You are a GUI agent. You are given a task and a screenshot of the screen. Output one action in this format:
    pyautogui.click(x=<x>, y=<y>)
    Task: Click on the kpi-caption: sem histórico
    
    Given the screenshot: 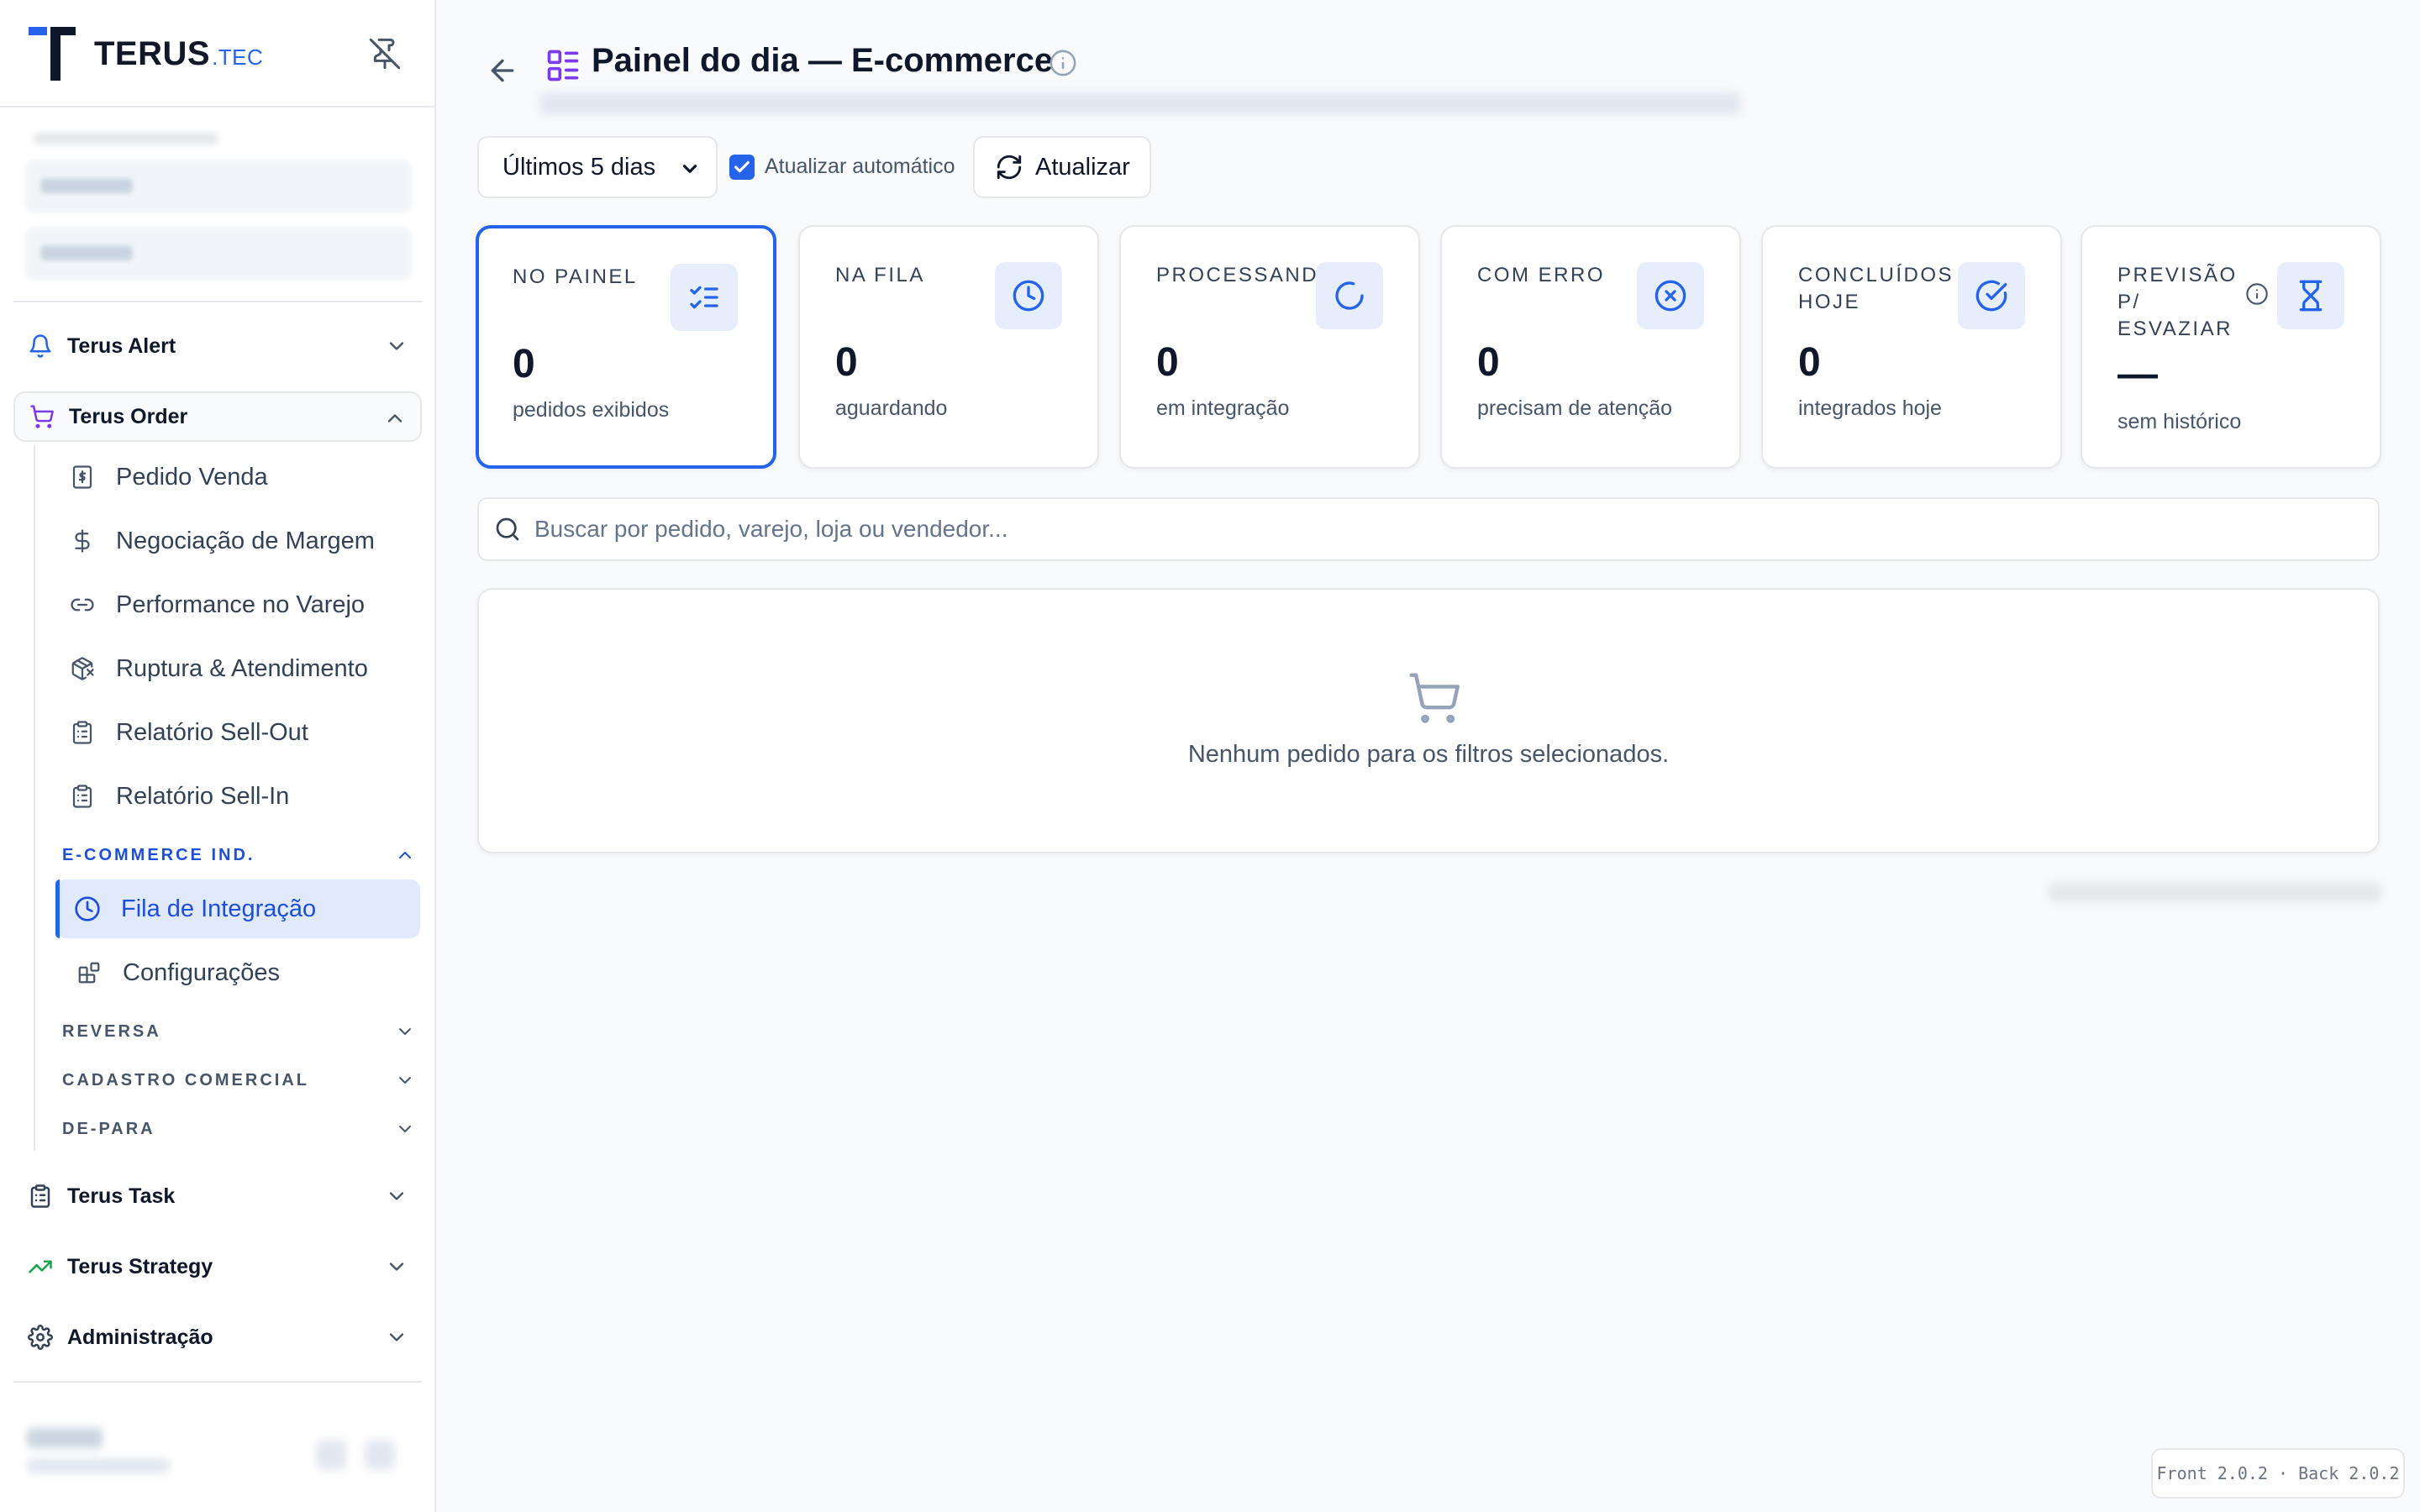 What is the action you would take?
    pyautogui.click(x=2180, y=421)
    